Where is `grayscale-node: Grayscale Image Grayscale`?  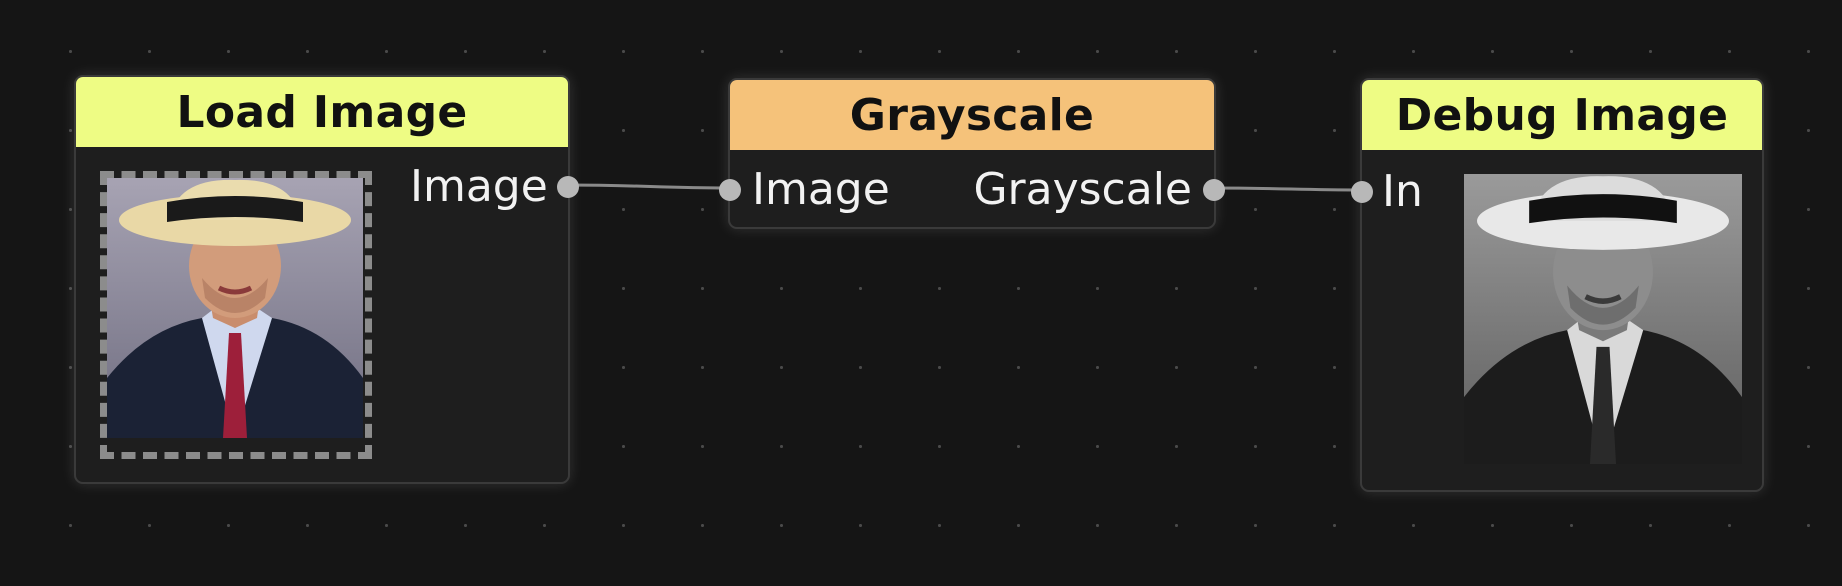
grayscale-node: Grayscale Image Grayscale is located at coordinates (972, 153).